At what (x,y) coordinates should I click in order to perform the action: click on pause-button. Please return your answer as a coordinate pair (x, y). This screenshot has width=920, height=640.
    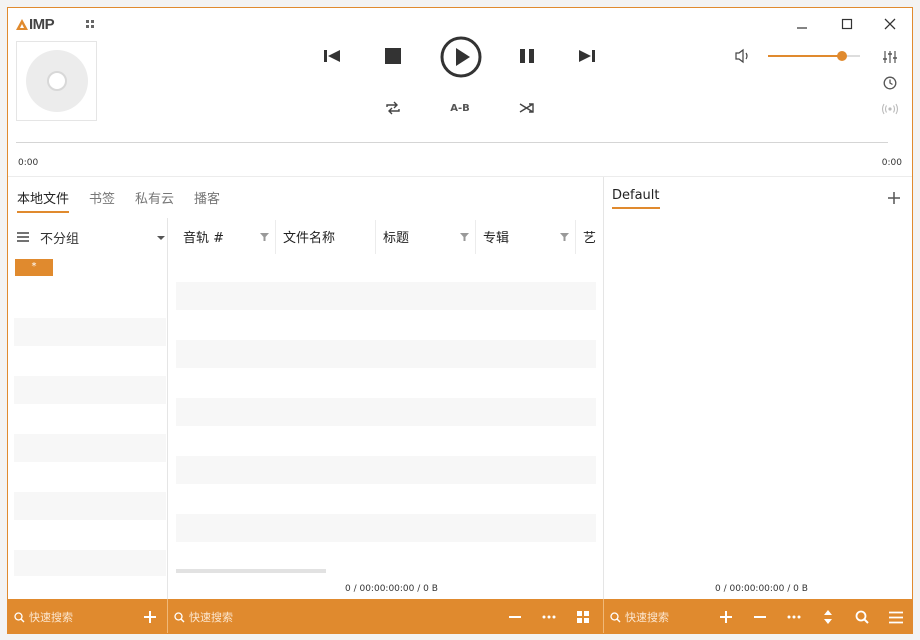
    Looking at the image, I should click on (527, 56).